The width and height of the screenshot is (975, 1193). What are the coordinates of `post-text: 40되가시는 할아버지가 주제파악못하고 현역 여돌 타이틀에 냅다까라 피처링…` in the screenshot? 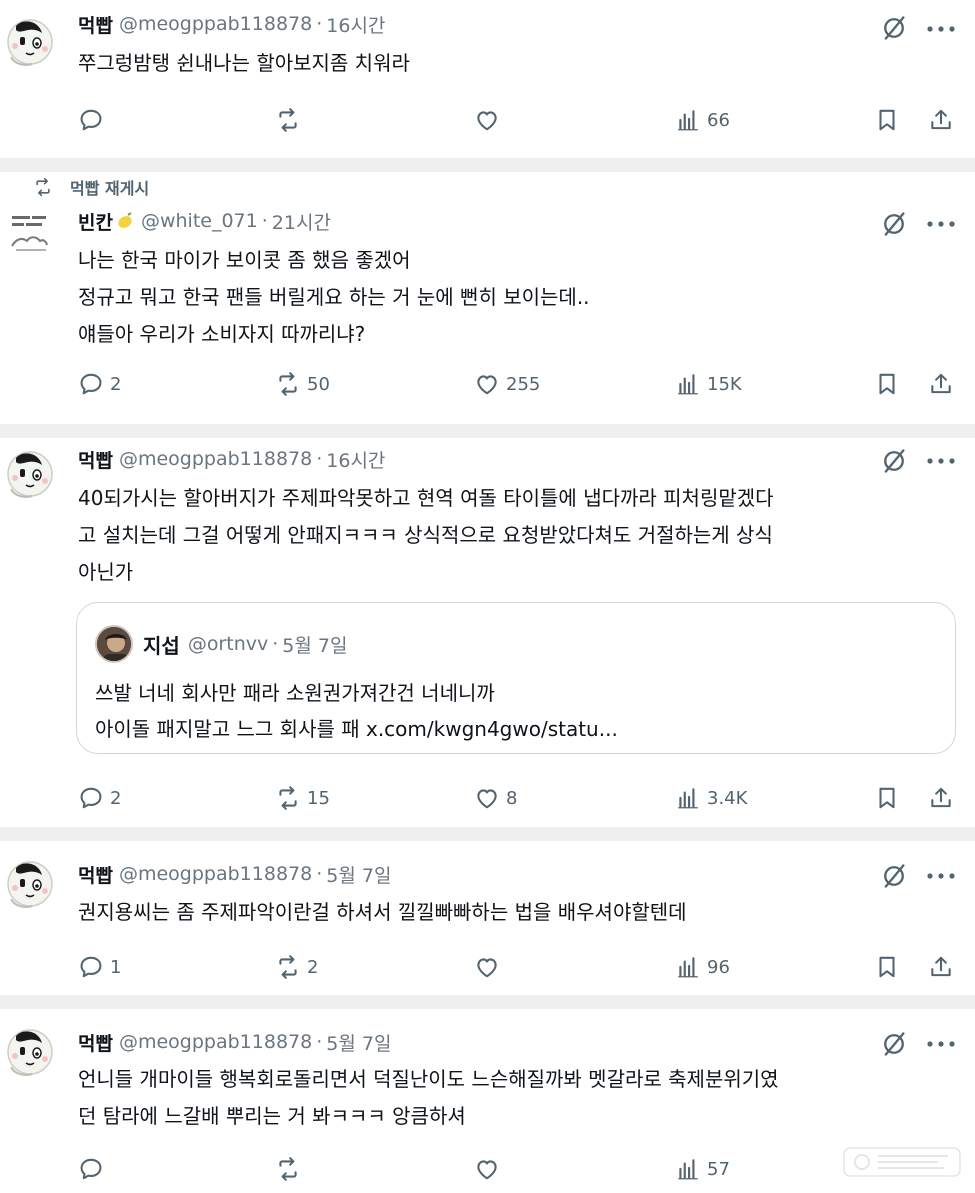 It's located at (523, 535).